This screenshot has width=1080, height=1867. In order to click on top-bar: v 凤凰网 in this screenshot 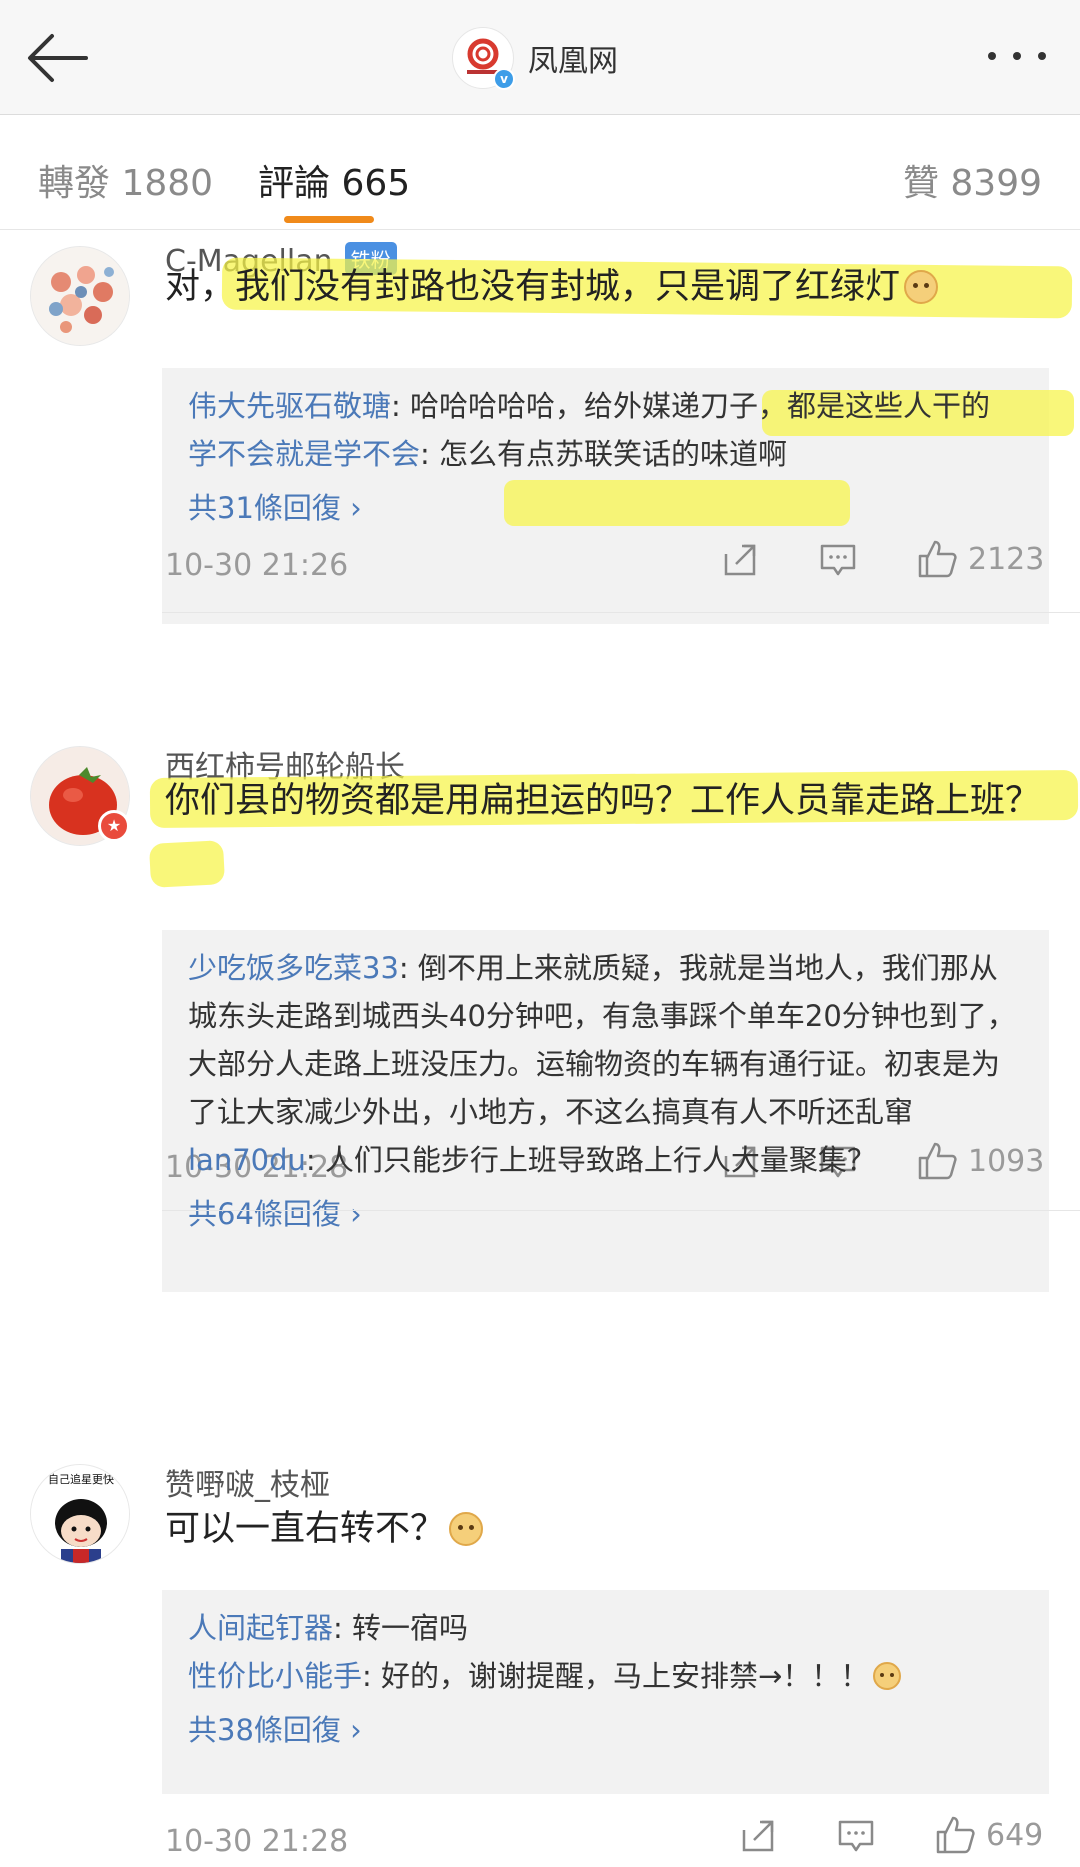, I will do `click(540, 57)`.